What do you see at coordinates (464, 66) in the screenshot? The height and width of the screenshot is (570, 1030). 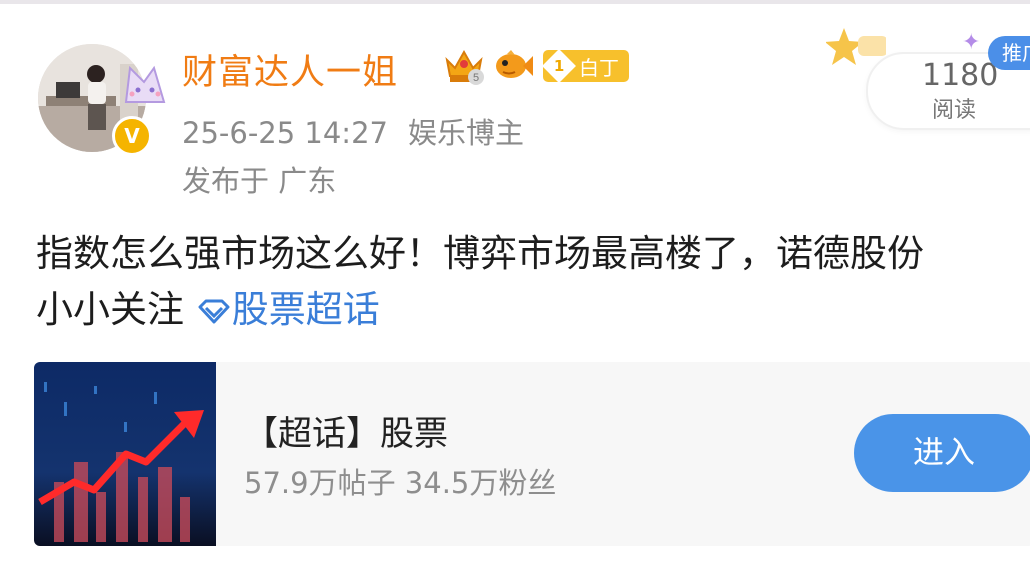 I see `crown-icon: 5` at bounding box center [464, 66].